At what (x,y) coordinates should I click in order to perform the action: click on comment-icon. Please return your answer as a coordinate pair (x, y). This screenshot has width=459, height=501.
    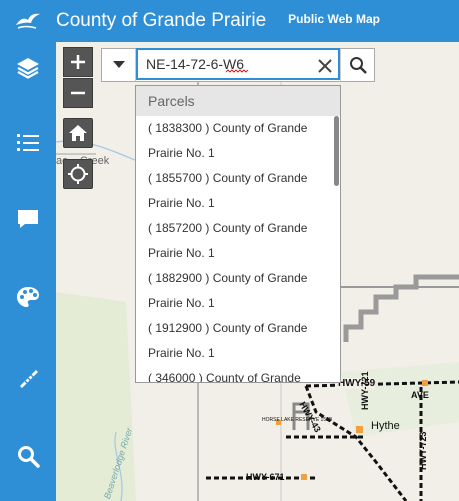
    Looking at the image, I should click on (28, 219).